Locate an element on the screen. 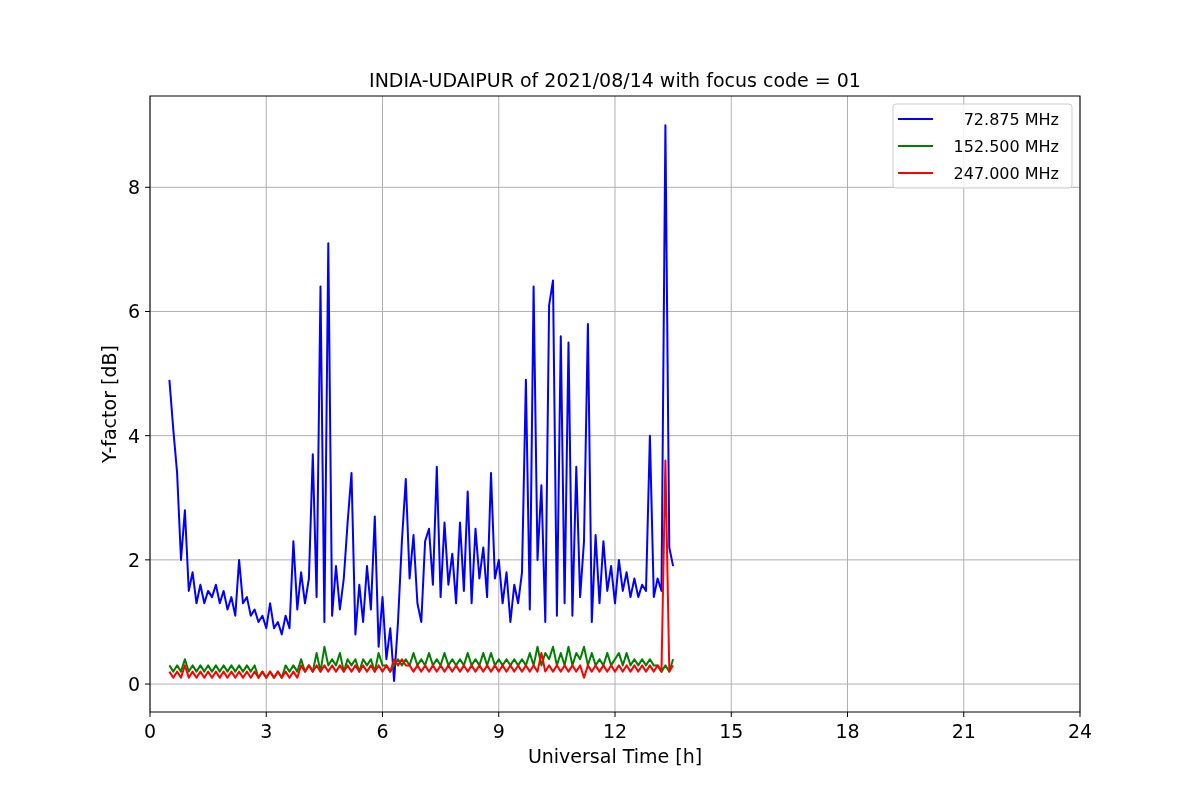  x-tick-label: 18 is located at coordinates (847, 731).